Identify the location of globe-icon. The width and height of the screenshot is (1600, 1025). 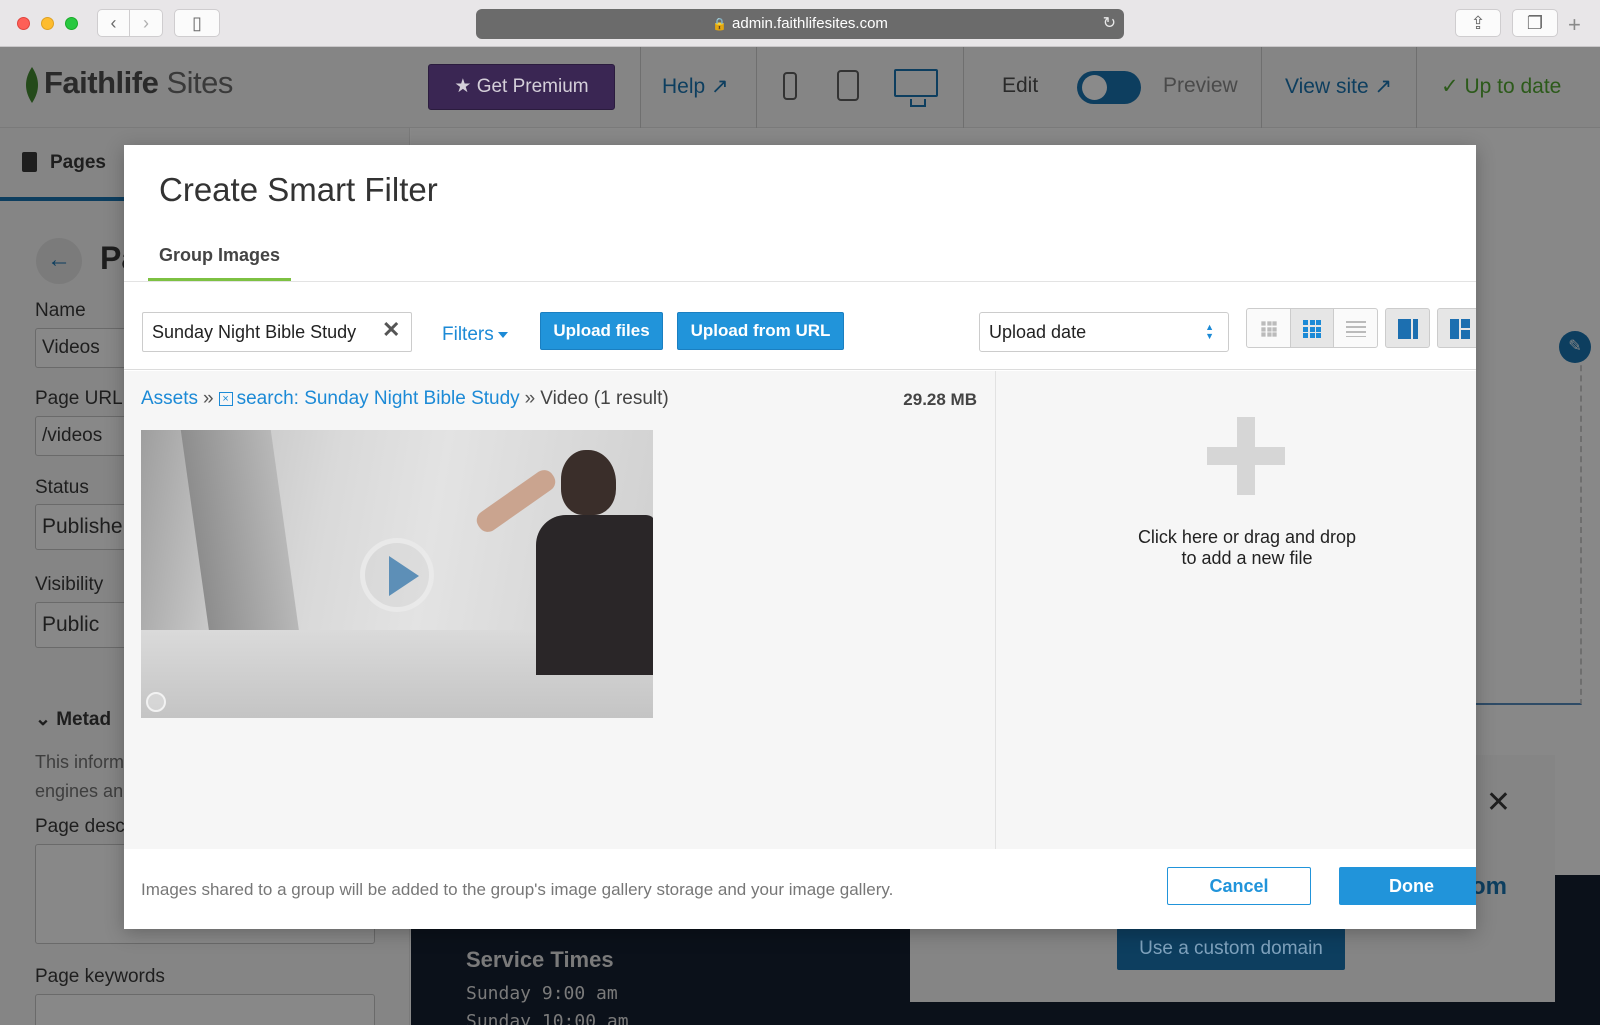
(156, 702).